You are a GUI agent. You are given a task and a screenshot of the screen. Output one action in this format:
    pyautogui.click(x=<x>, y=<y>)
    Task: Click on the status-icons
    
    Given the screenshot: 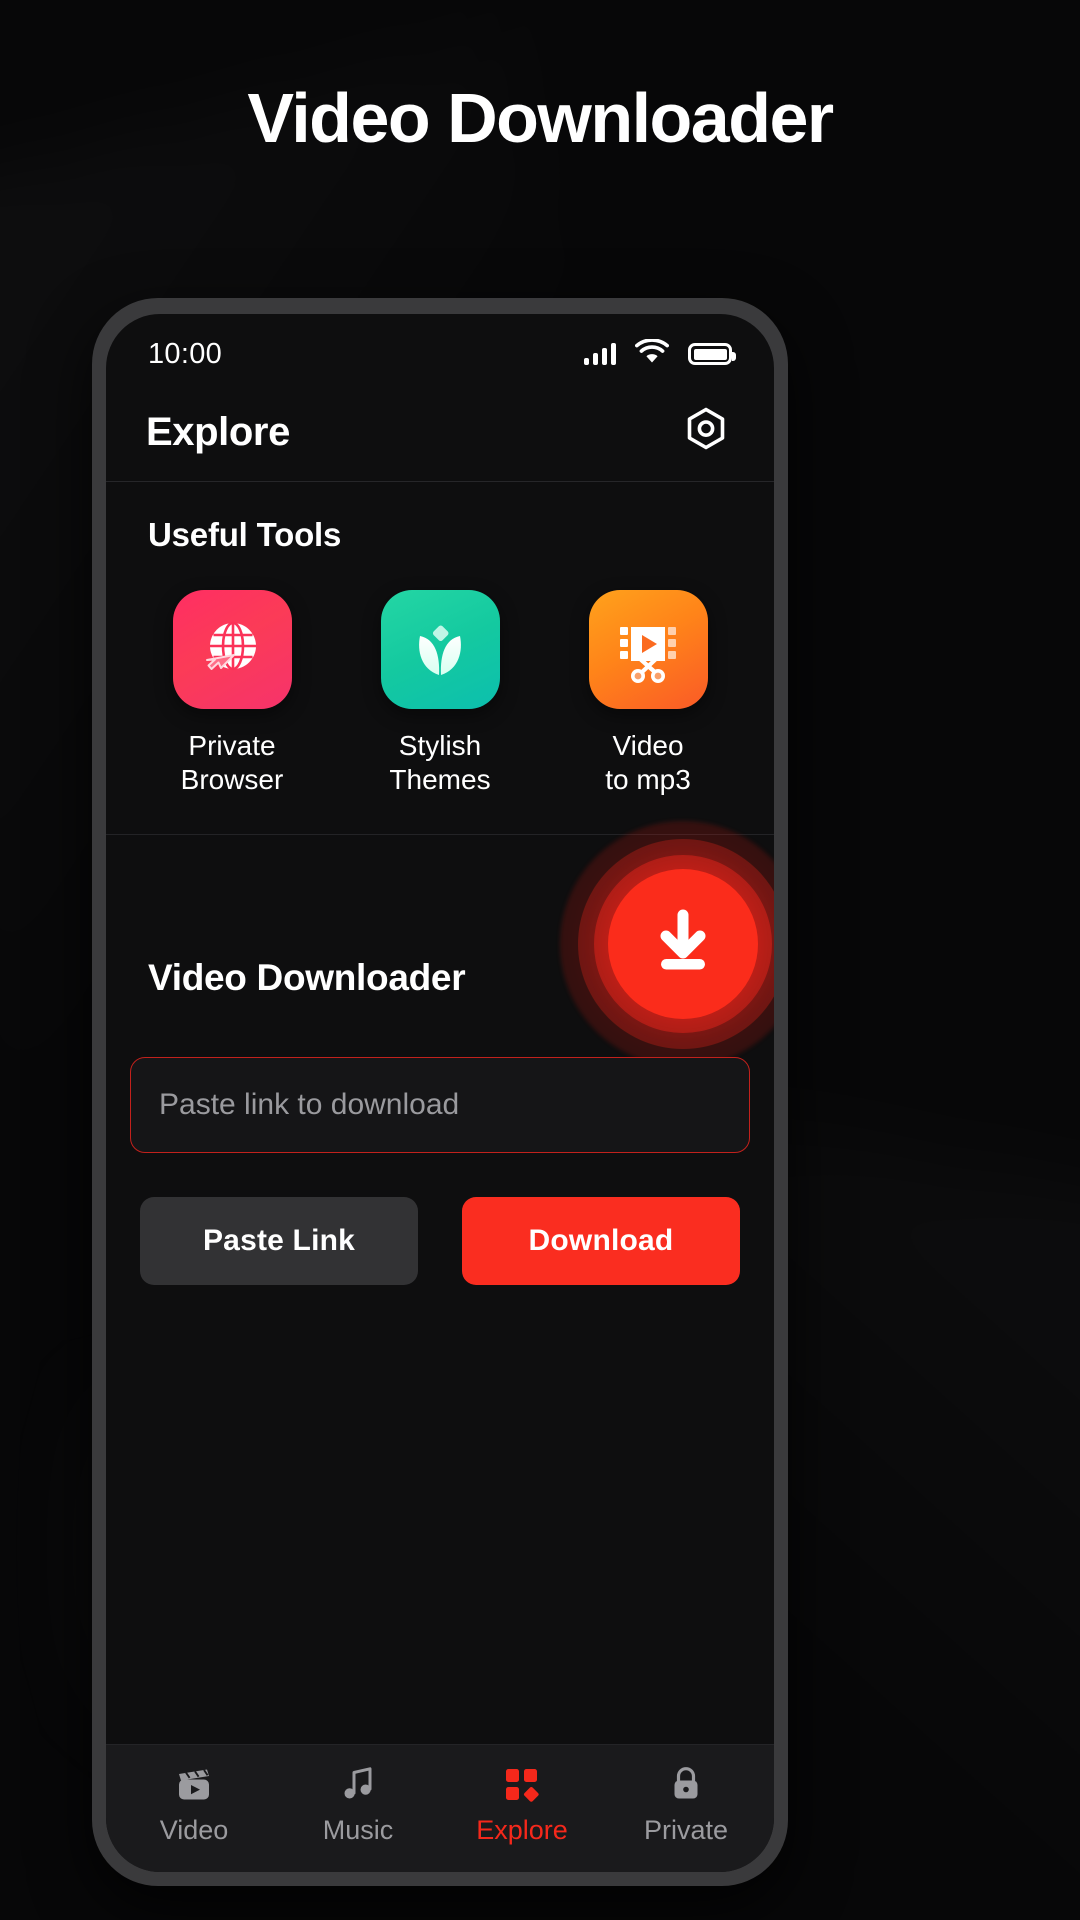 What is the action you would take?
    pyautogui.click(x=659, y=353)
    